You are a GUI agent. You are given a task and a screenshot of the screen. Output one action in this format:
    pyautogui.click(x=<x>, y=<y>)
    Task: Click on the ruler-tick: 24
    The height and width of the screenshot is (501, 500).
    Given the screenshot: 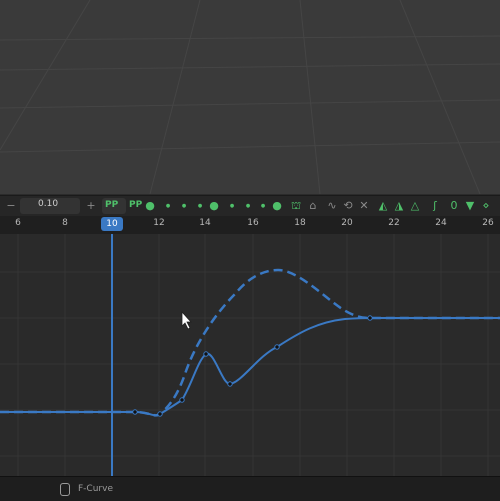 What is the action you would take?
    pyautogui.click(x=441, y=223)
    